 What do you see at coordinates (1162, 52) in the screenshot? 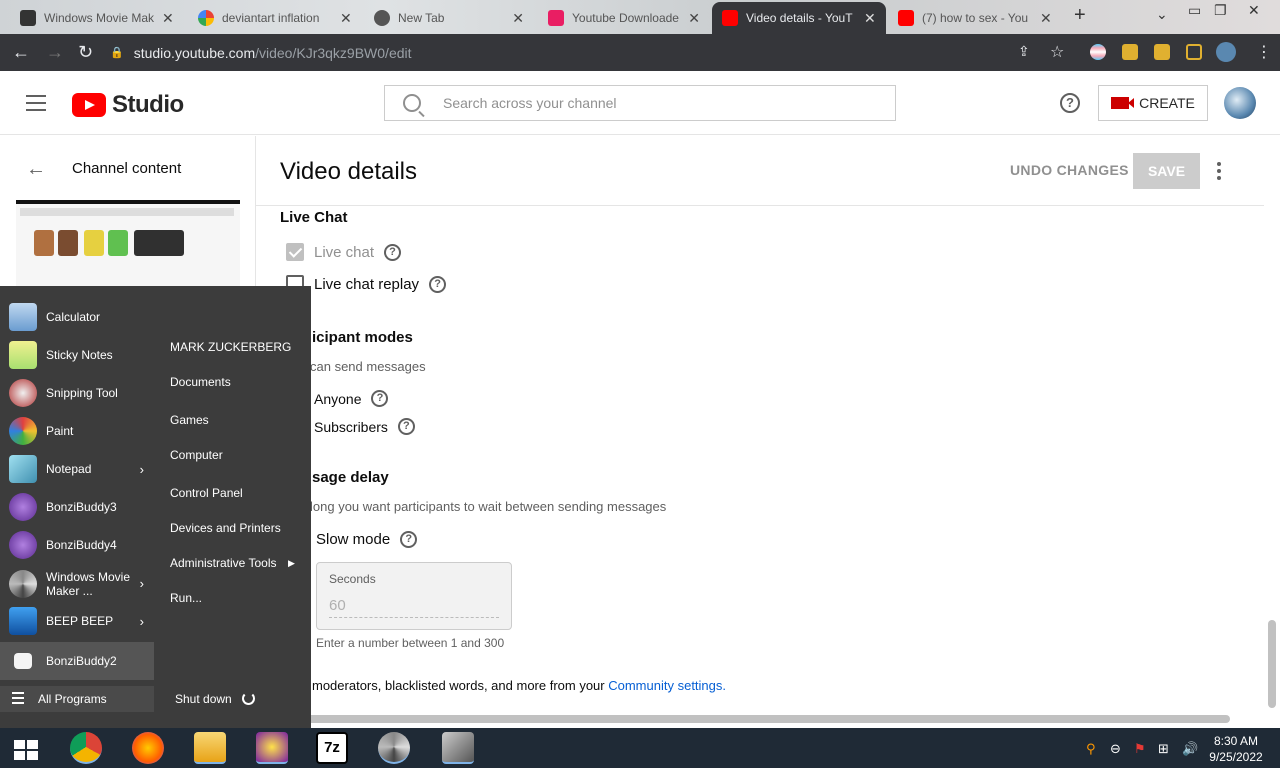
I see `media-icon` at bounding box center [1162, 52].